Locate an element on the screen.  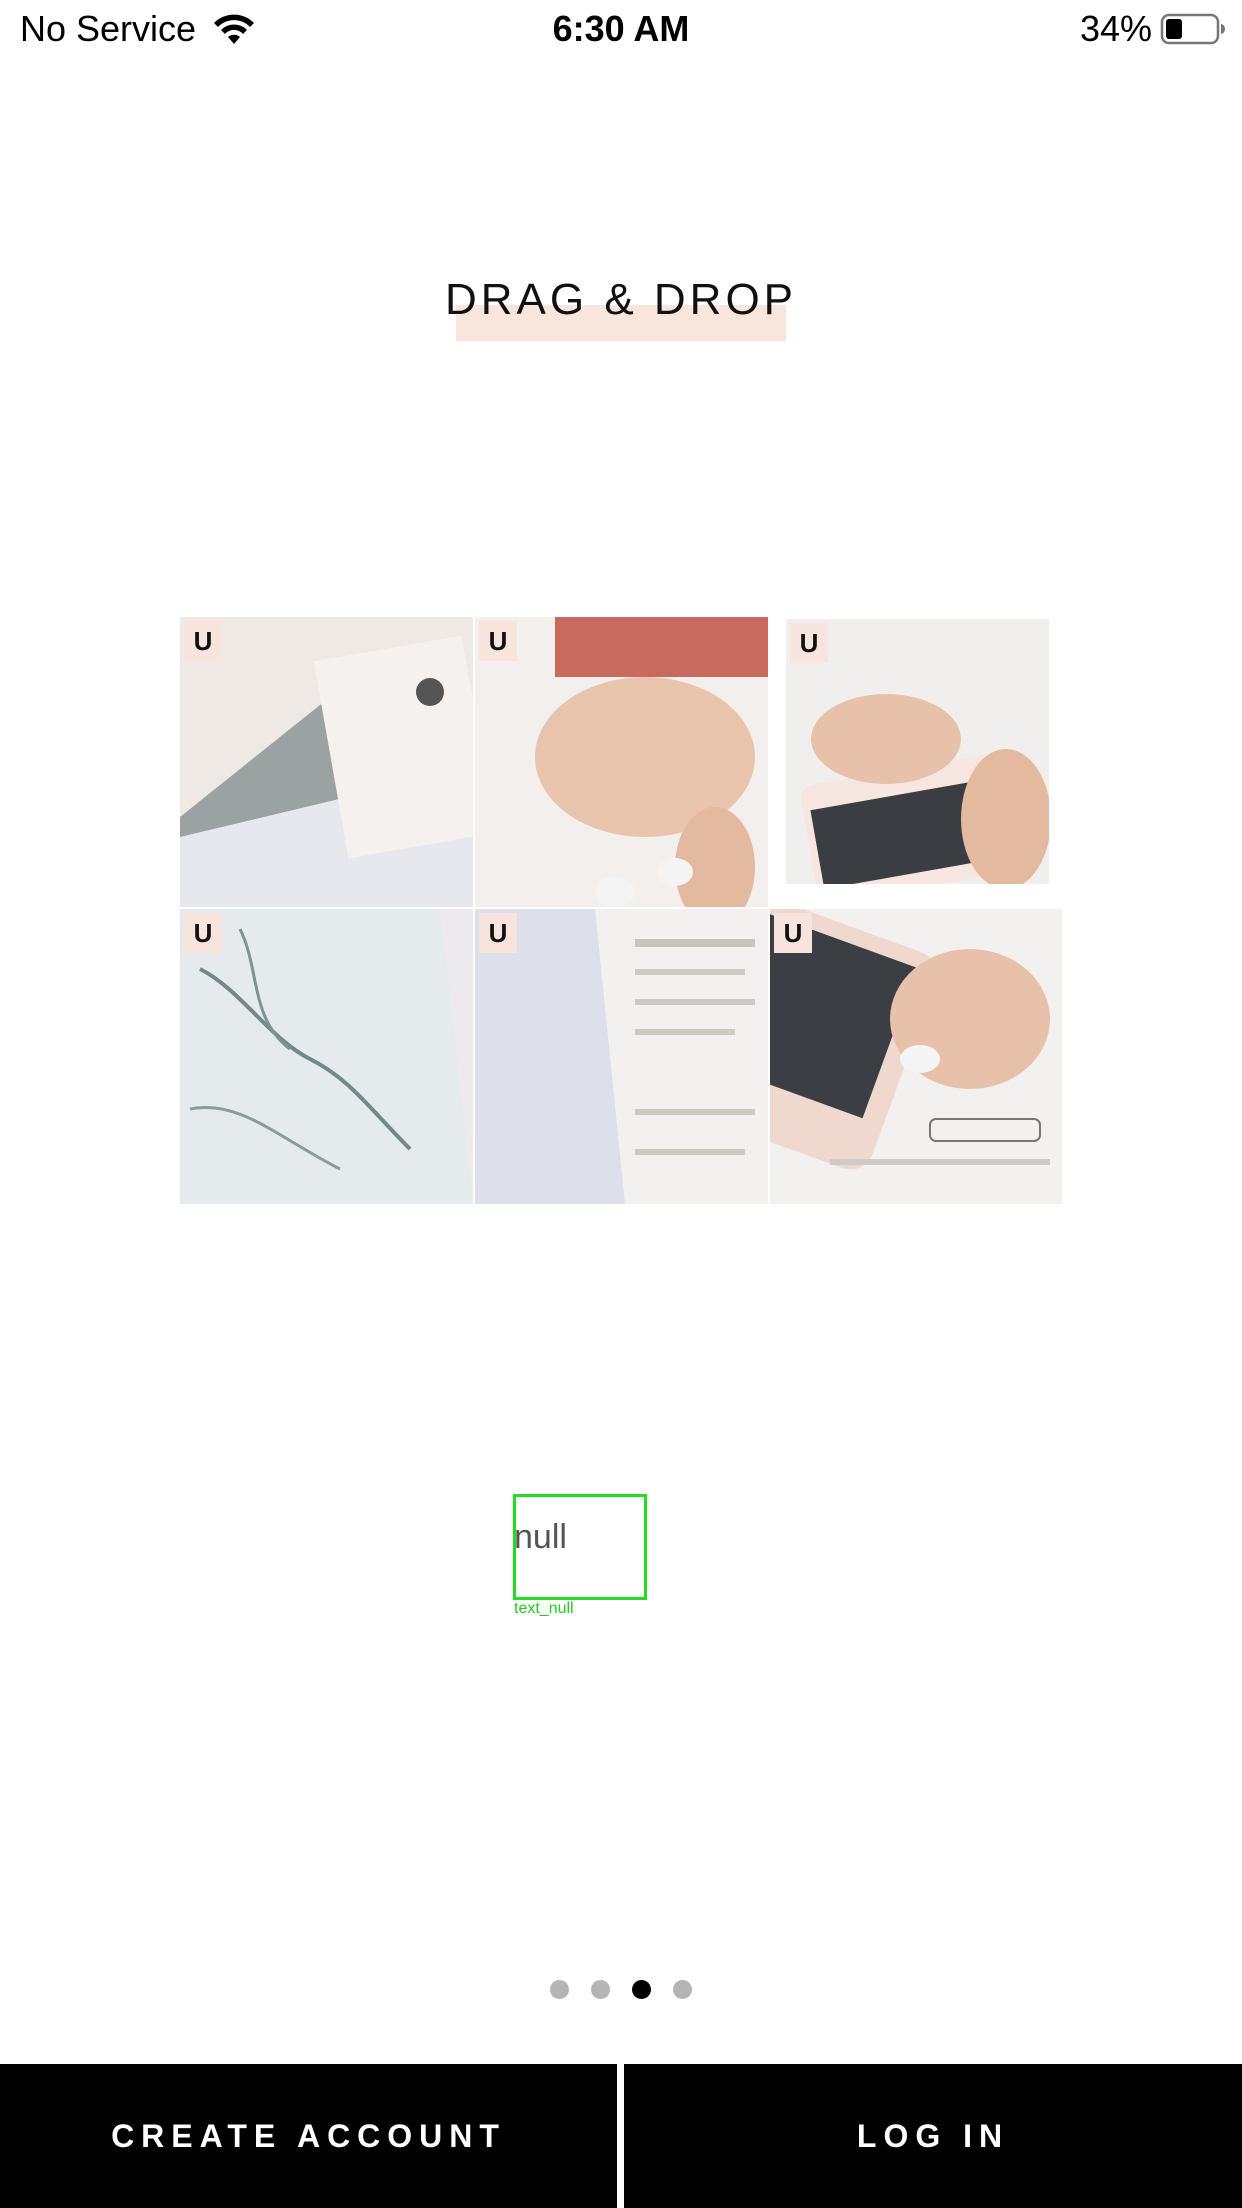
placeholder-text: null is located at coordinates (540, 1537).